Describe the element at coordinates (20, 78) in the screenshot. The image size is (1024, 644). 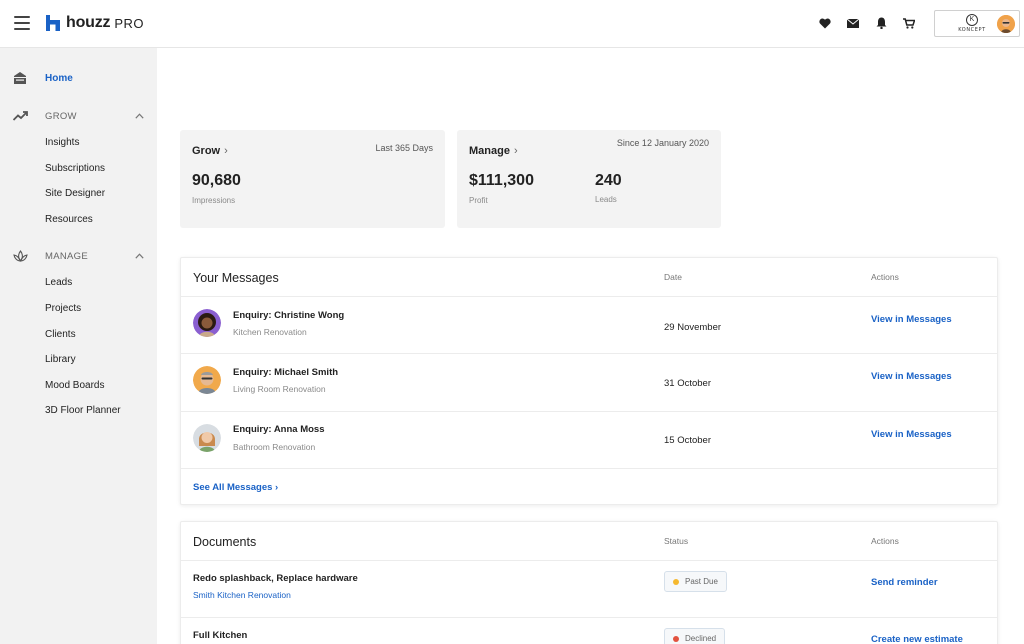
I see `home-icon` at that location.